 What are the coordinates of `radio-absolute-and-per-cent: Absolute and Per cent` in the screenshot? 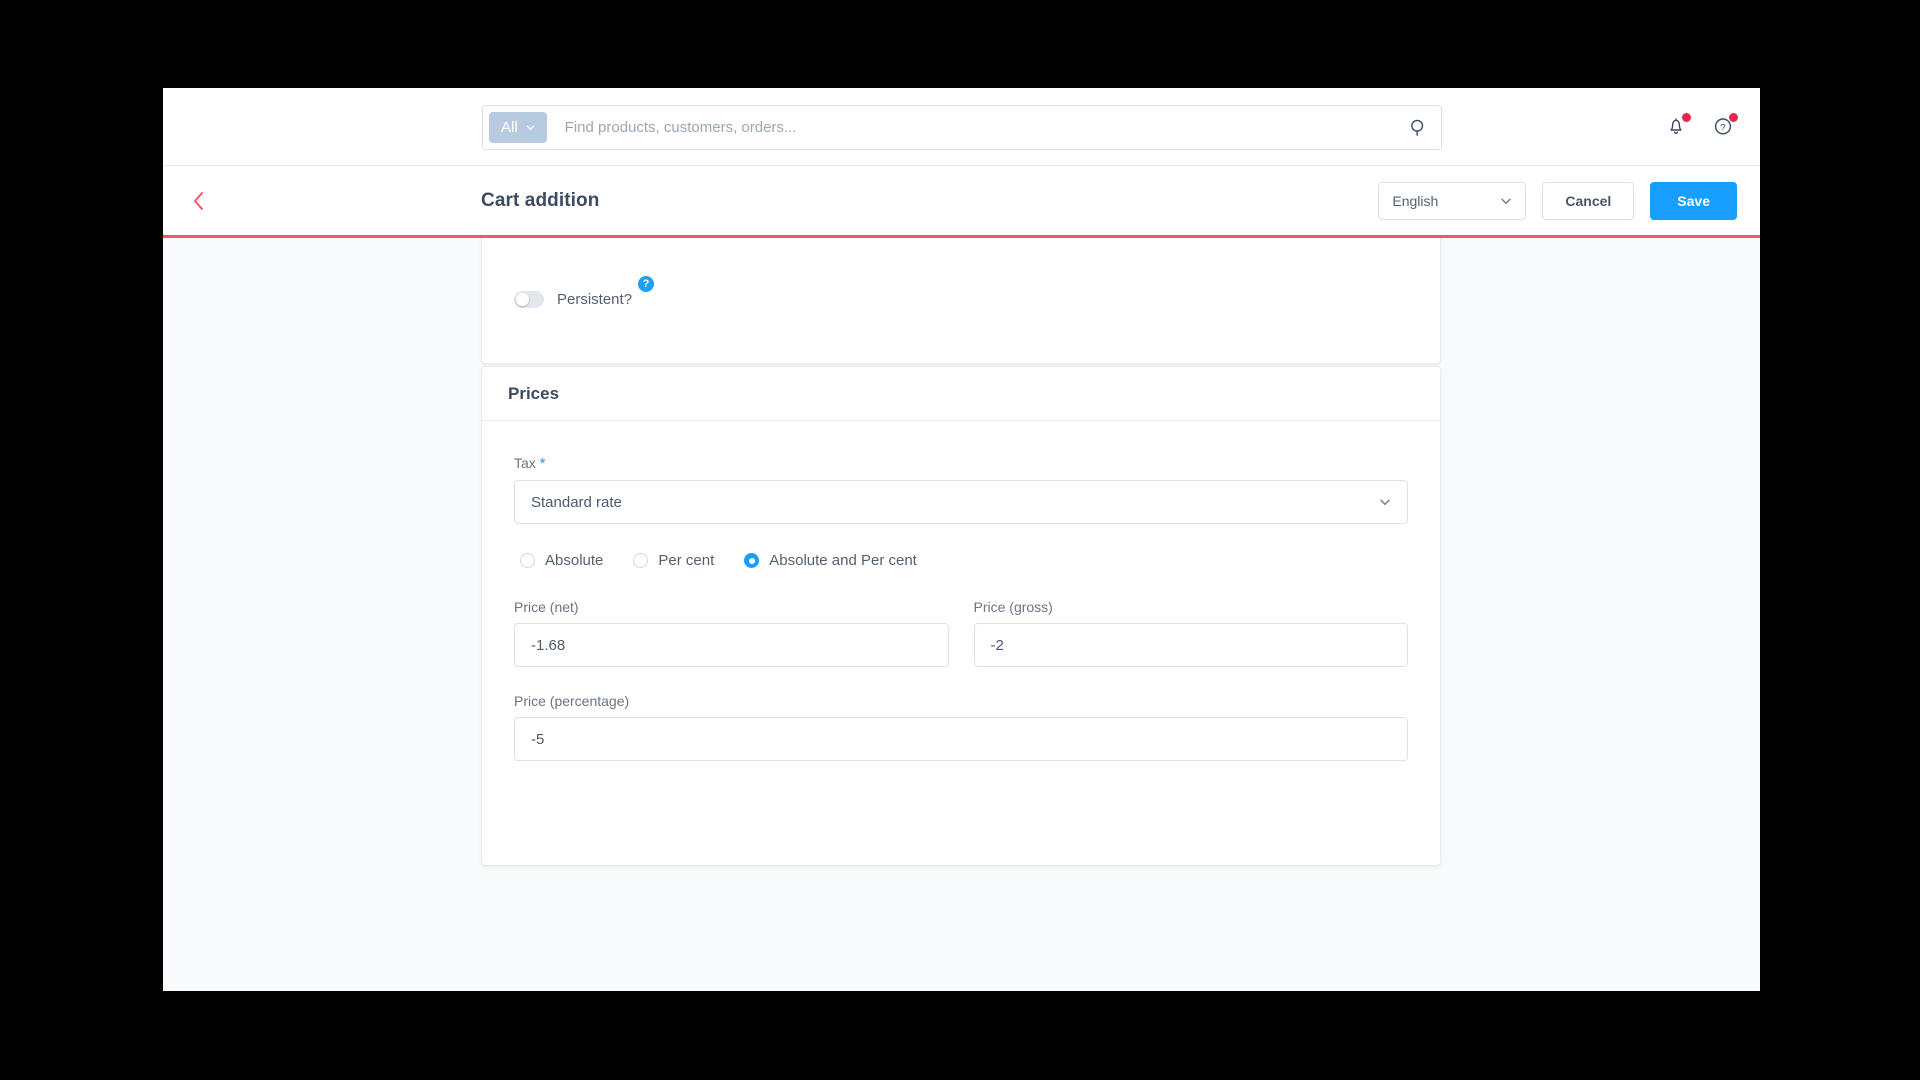 It's located at (830, 560).